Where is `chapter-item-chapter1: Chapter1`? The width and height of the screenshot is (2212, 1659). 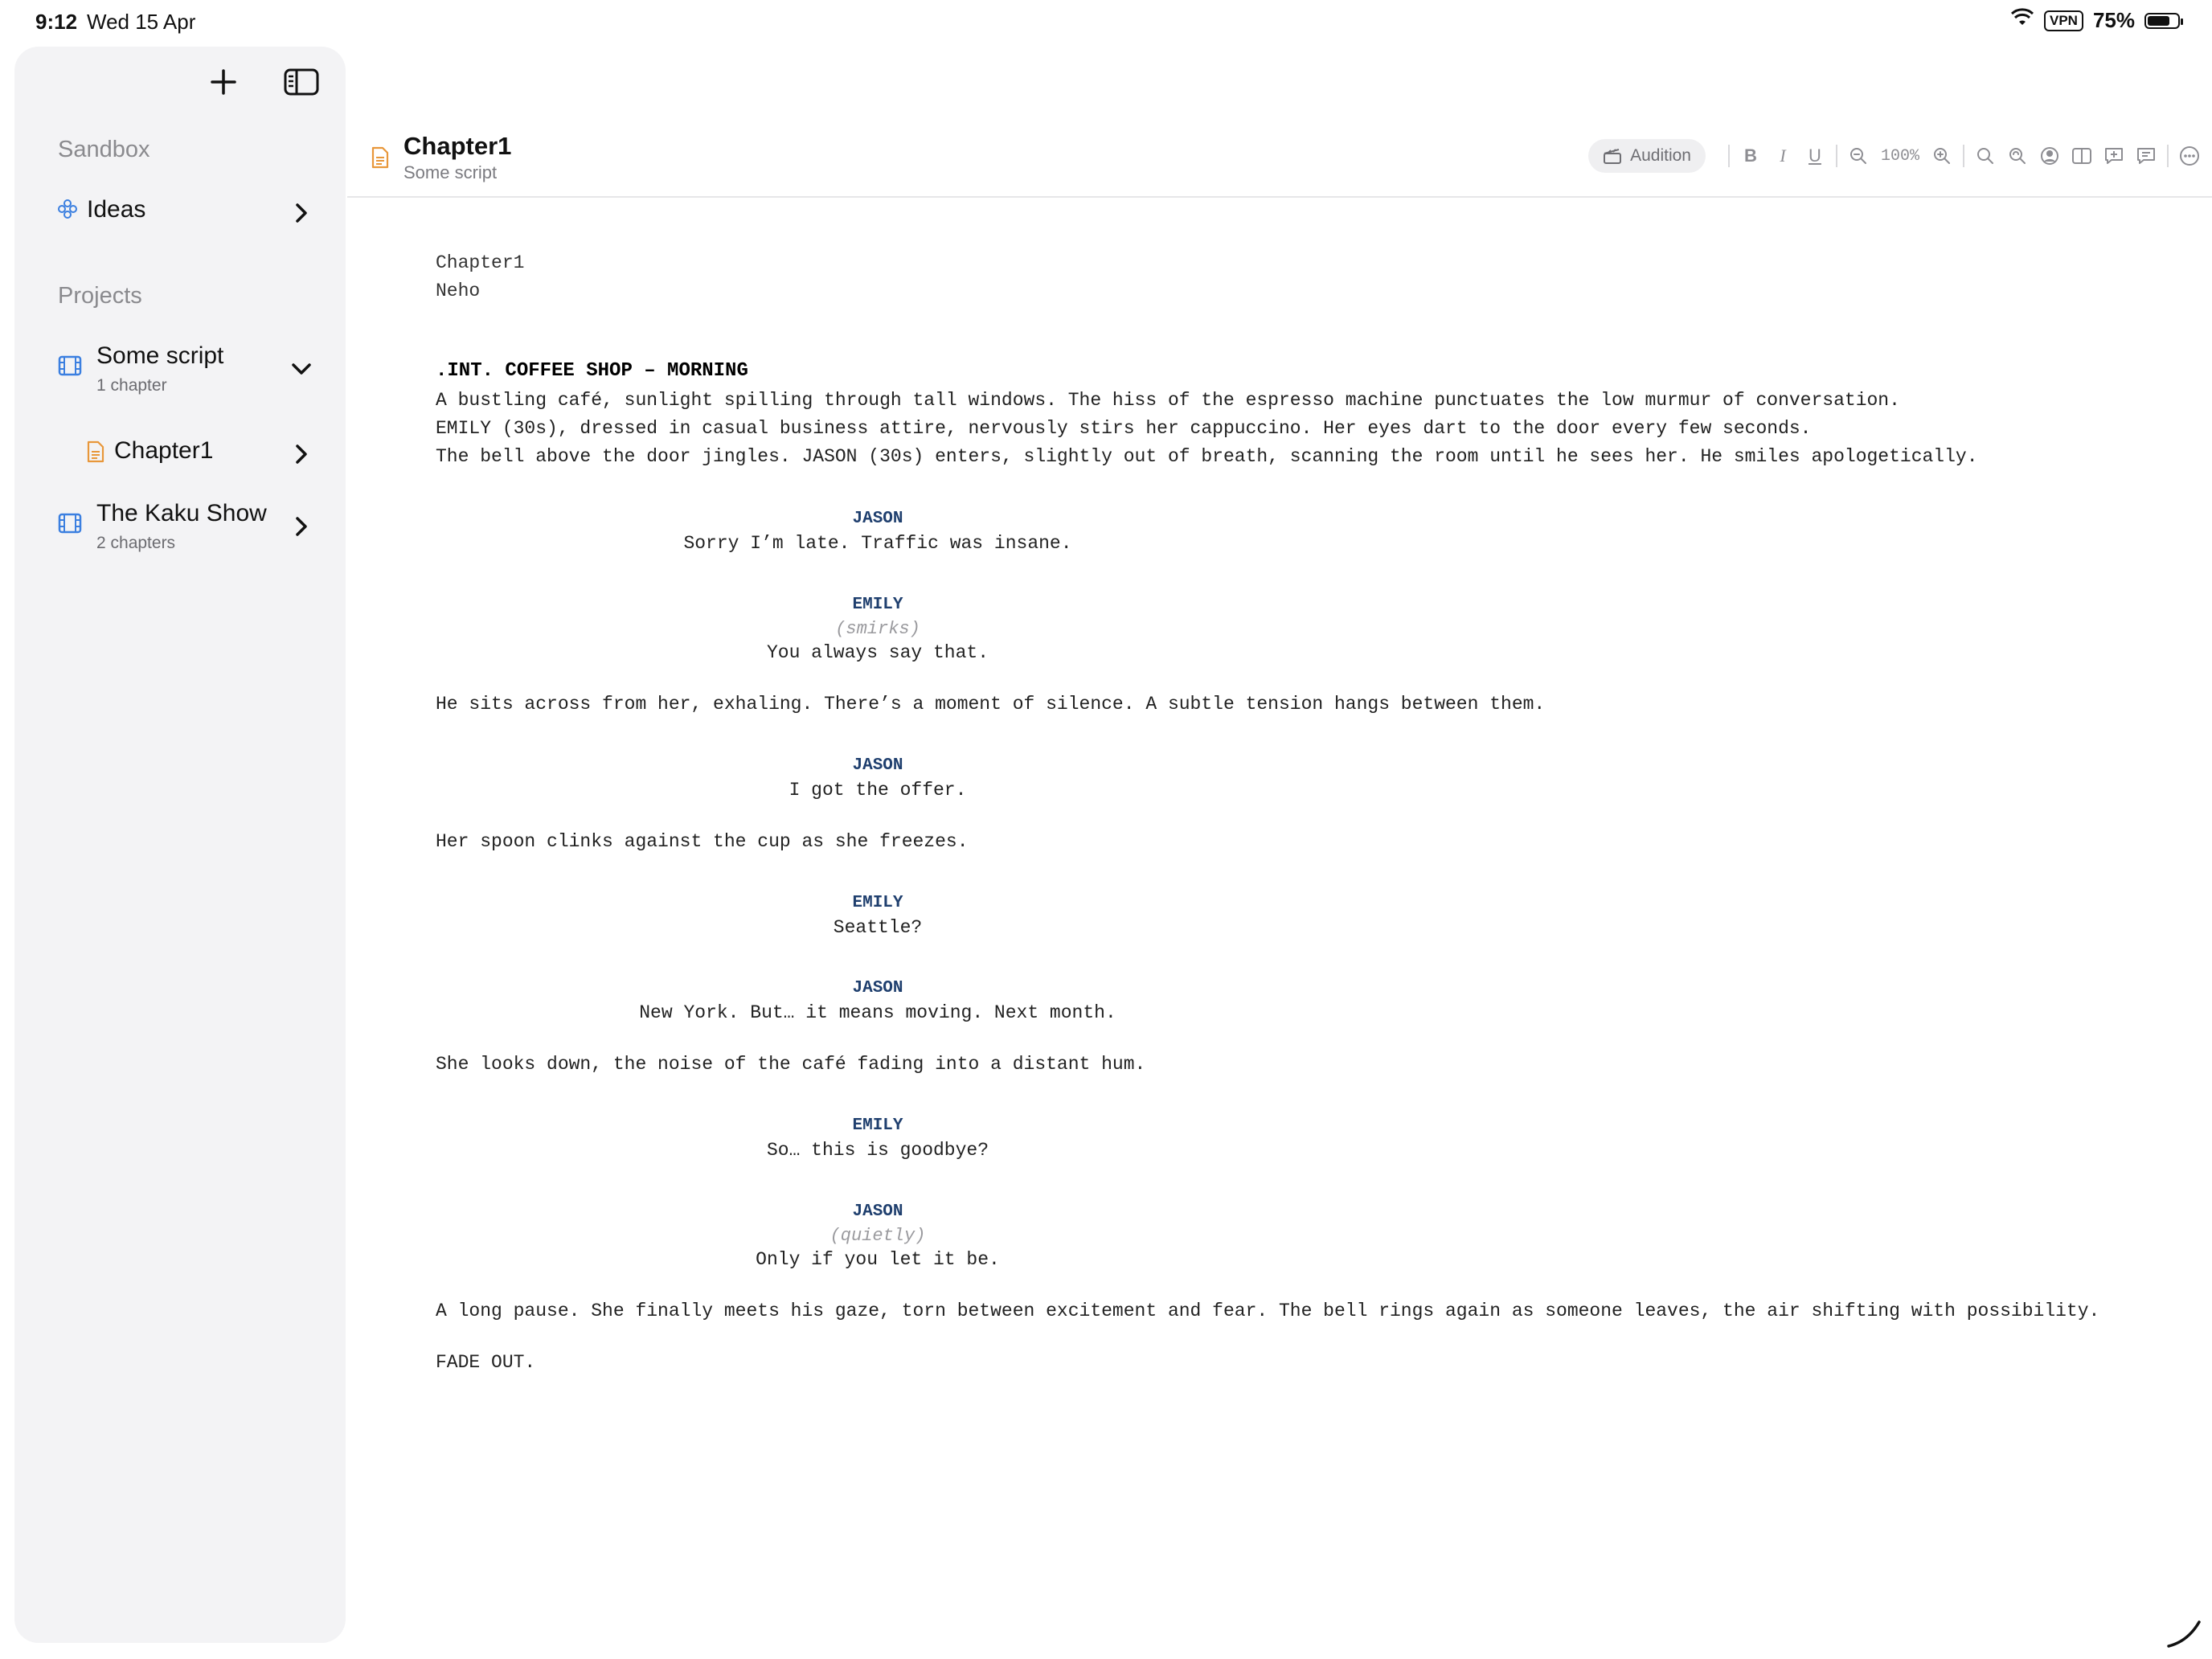
chapter-item-chapter1: Chapter1 is located at coordinates (180, 452).